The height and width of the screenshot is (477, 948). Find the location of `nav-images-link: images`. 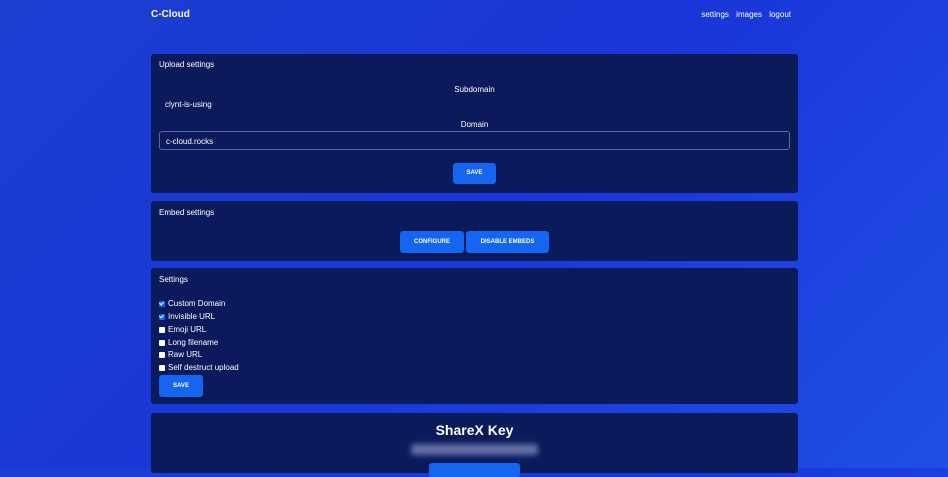

nav-images-link: images is located at coordinates (749, 14).